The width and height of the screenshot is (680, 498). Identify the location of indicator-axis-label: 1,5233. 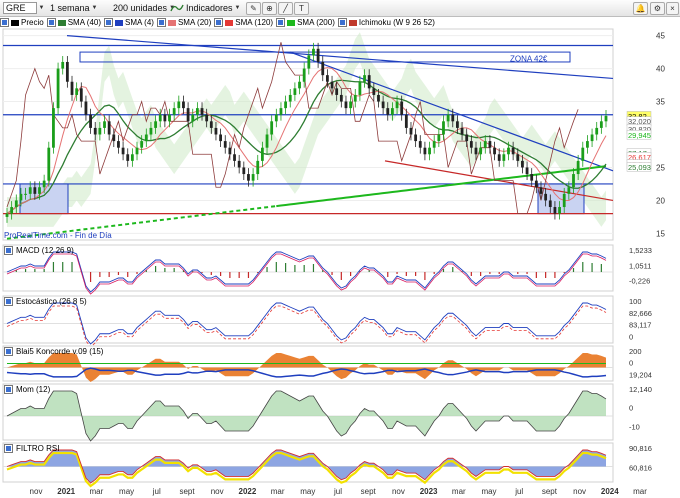
(640, 250).